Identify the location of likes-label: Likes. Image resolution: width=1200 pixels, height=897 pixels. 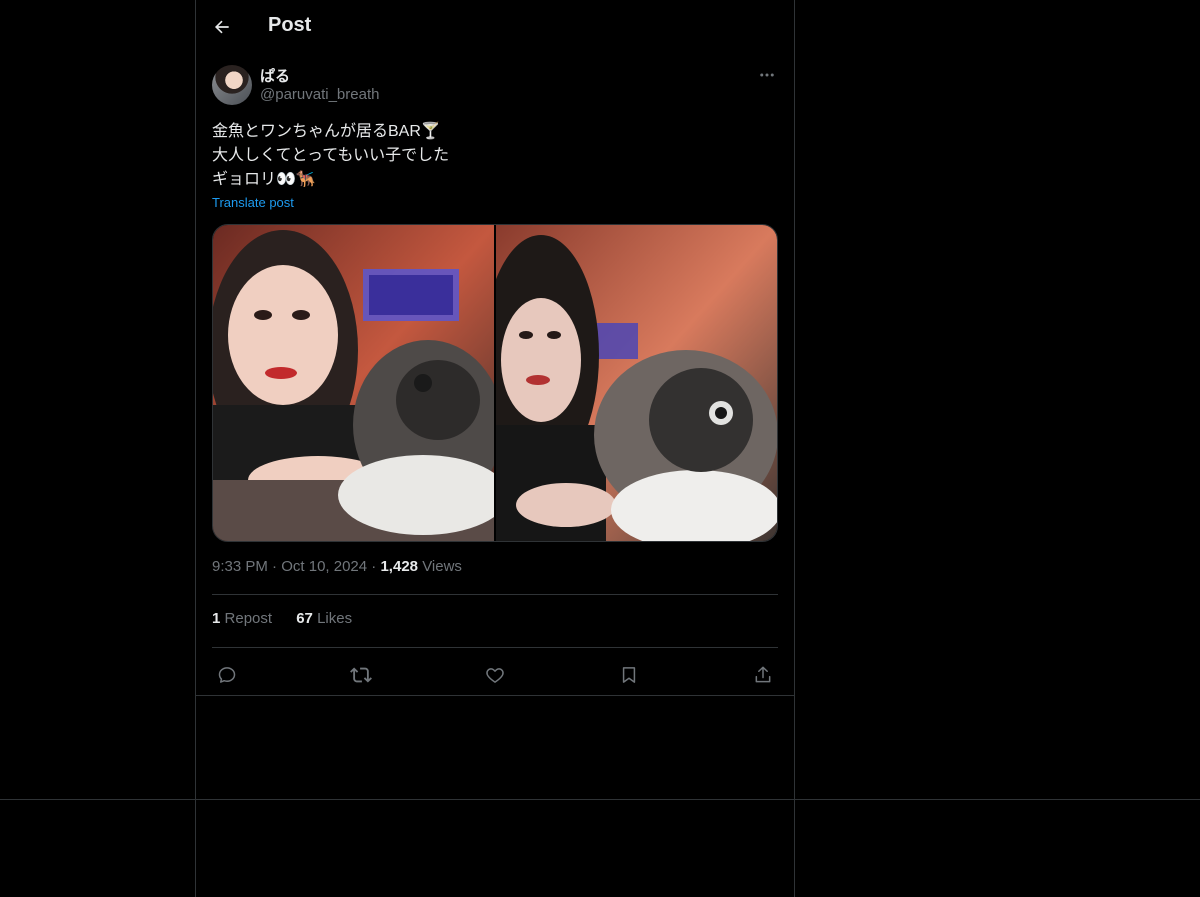
(335, 618).